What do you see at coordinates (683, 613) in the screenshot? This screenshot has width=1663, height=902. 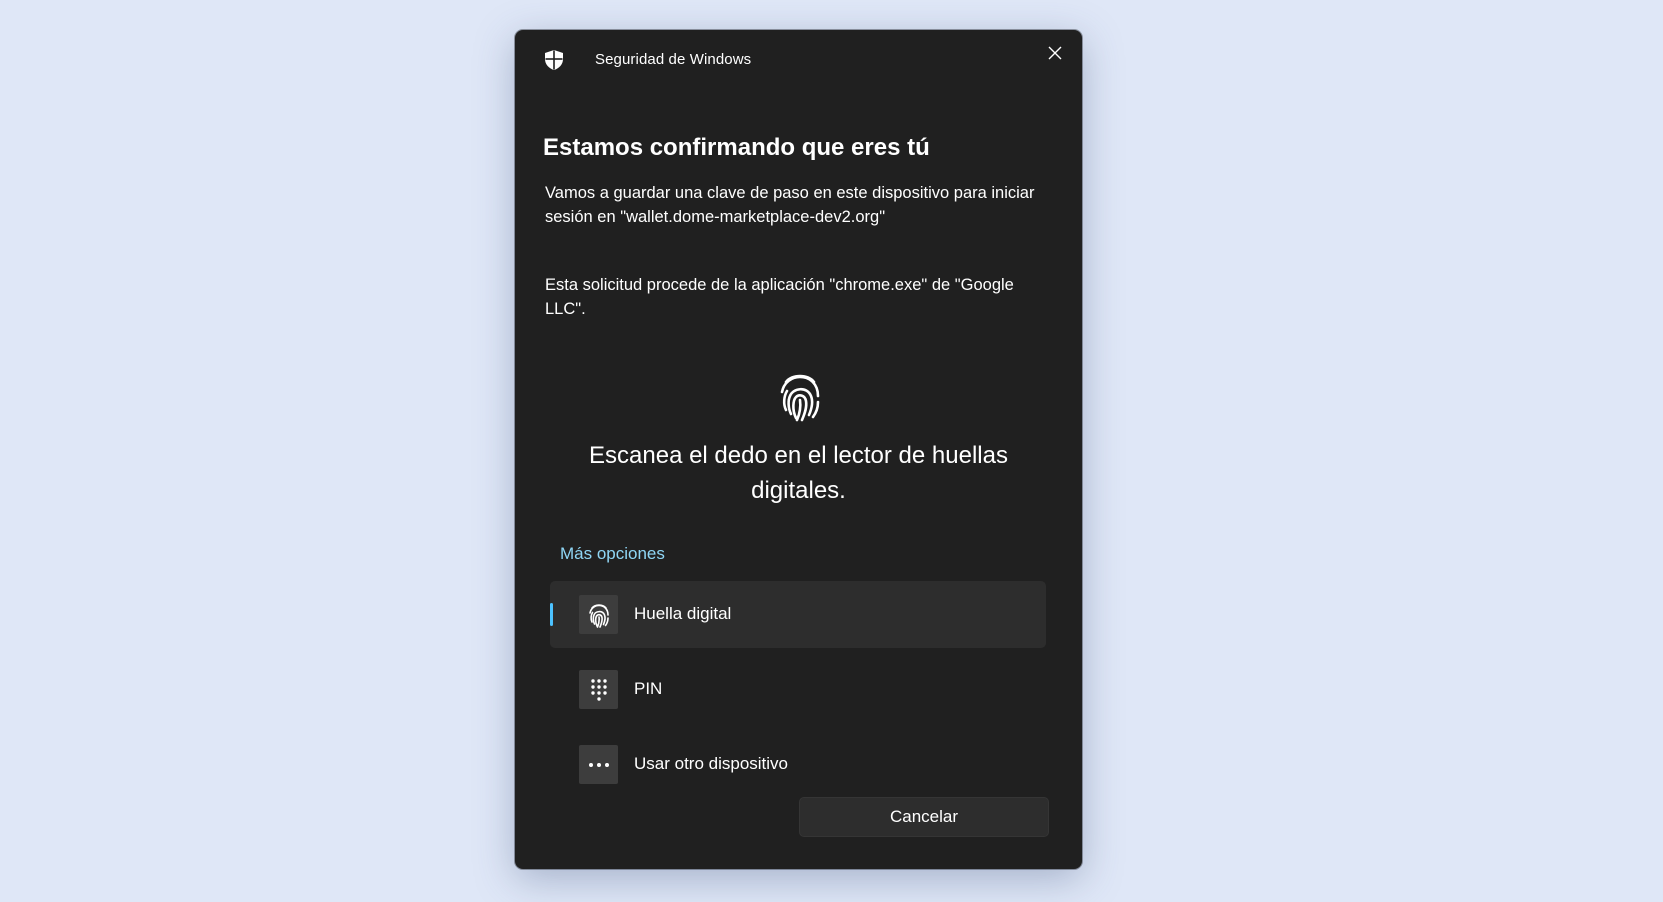 I see `option-label: Huella digital` at bounding box center [683, 613].